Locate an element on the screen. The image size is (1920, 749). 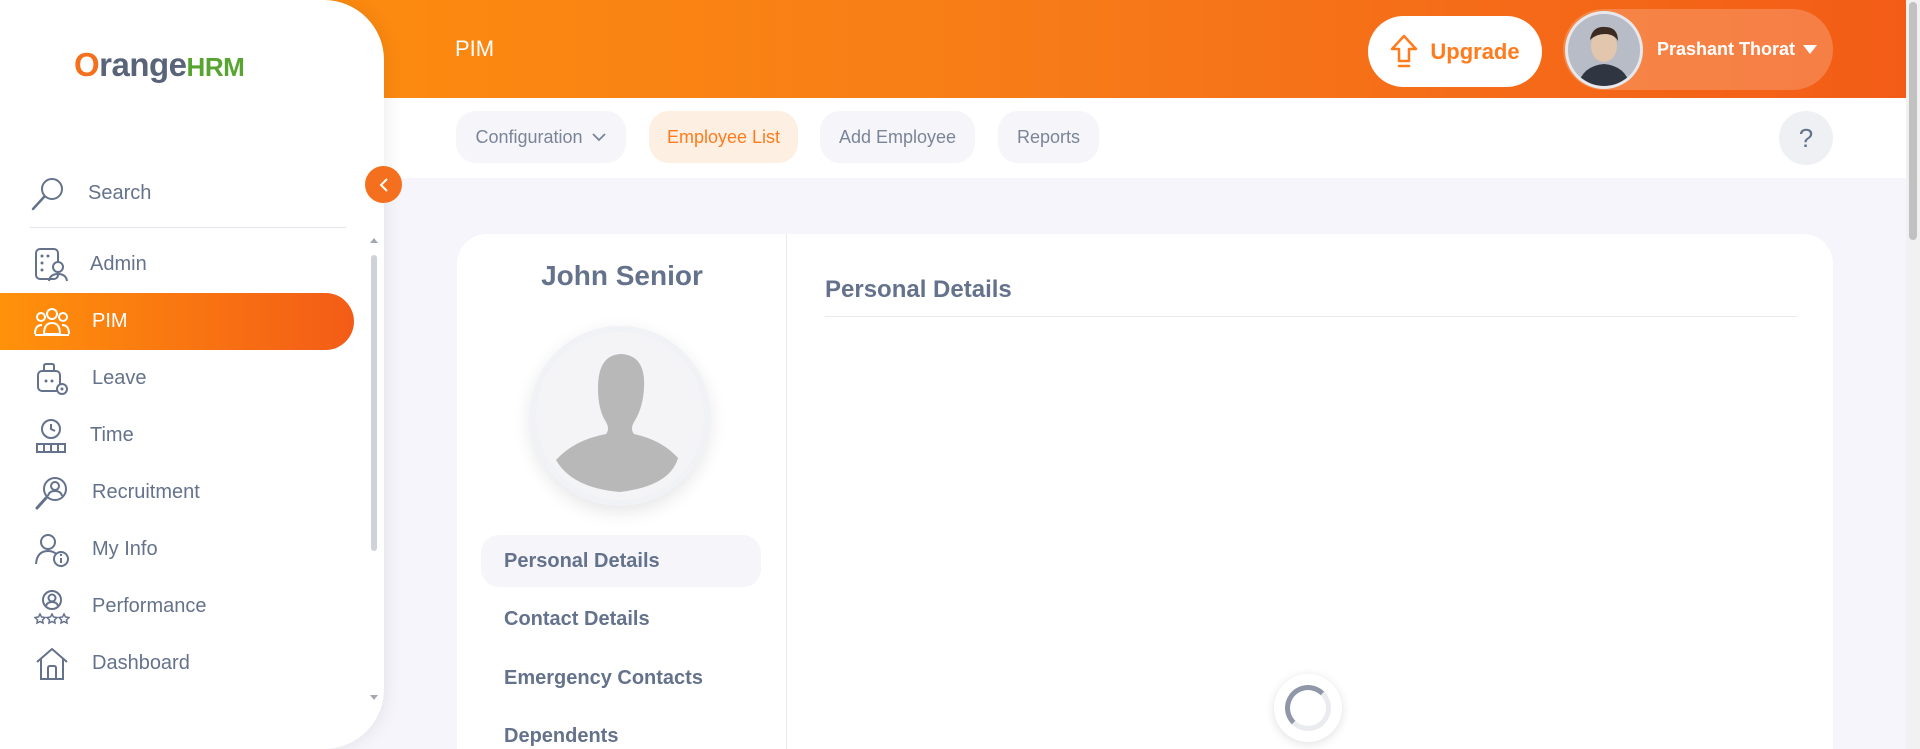
tab-reports: Reports is located at coordinates (1048, 137).